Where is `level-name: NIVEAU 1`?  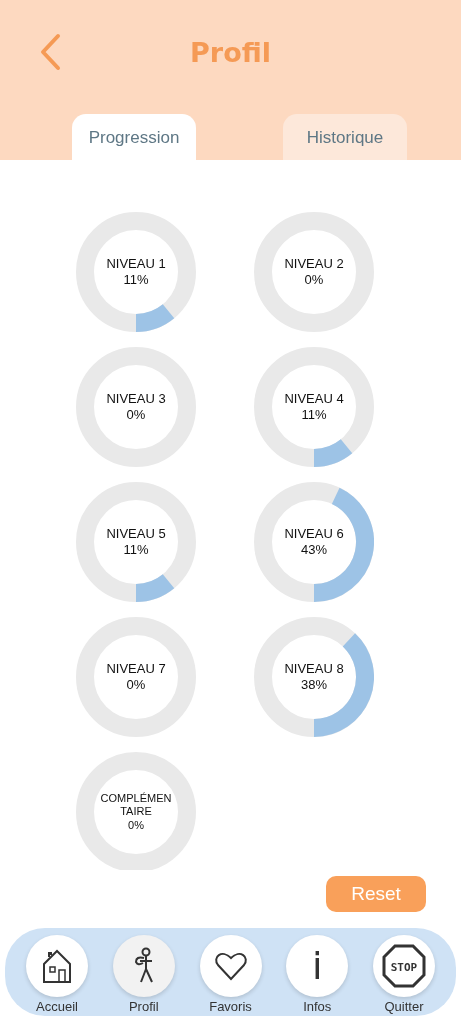
level-name: NIVEAU 1 is located at coordinates (136, 264).